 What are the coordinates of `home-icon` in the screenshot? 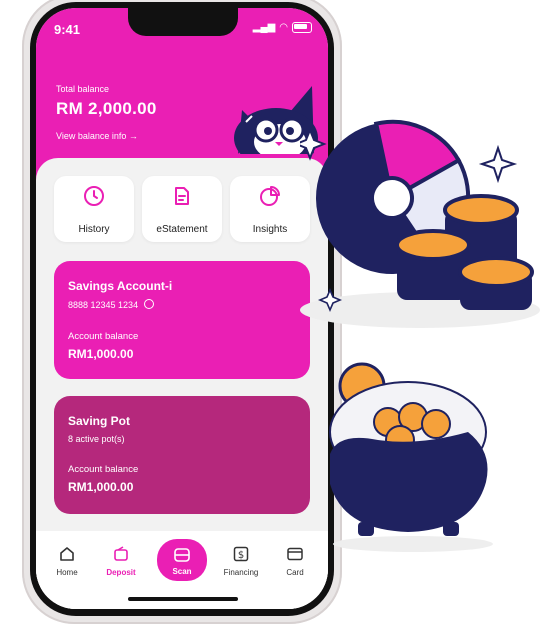 It's located at (67, 554).